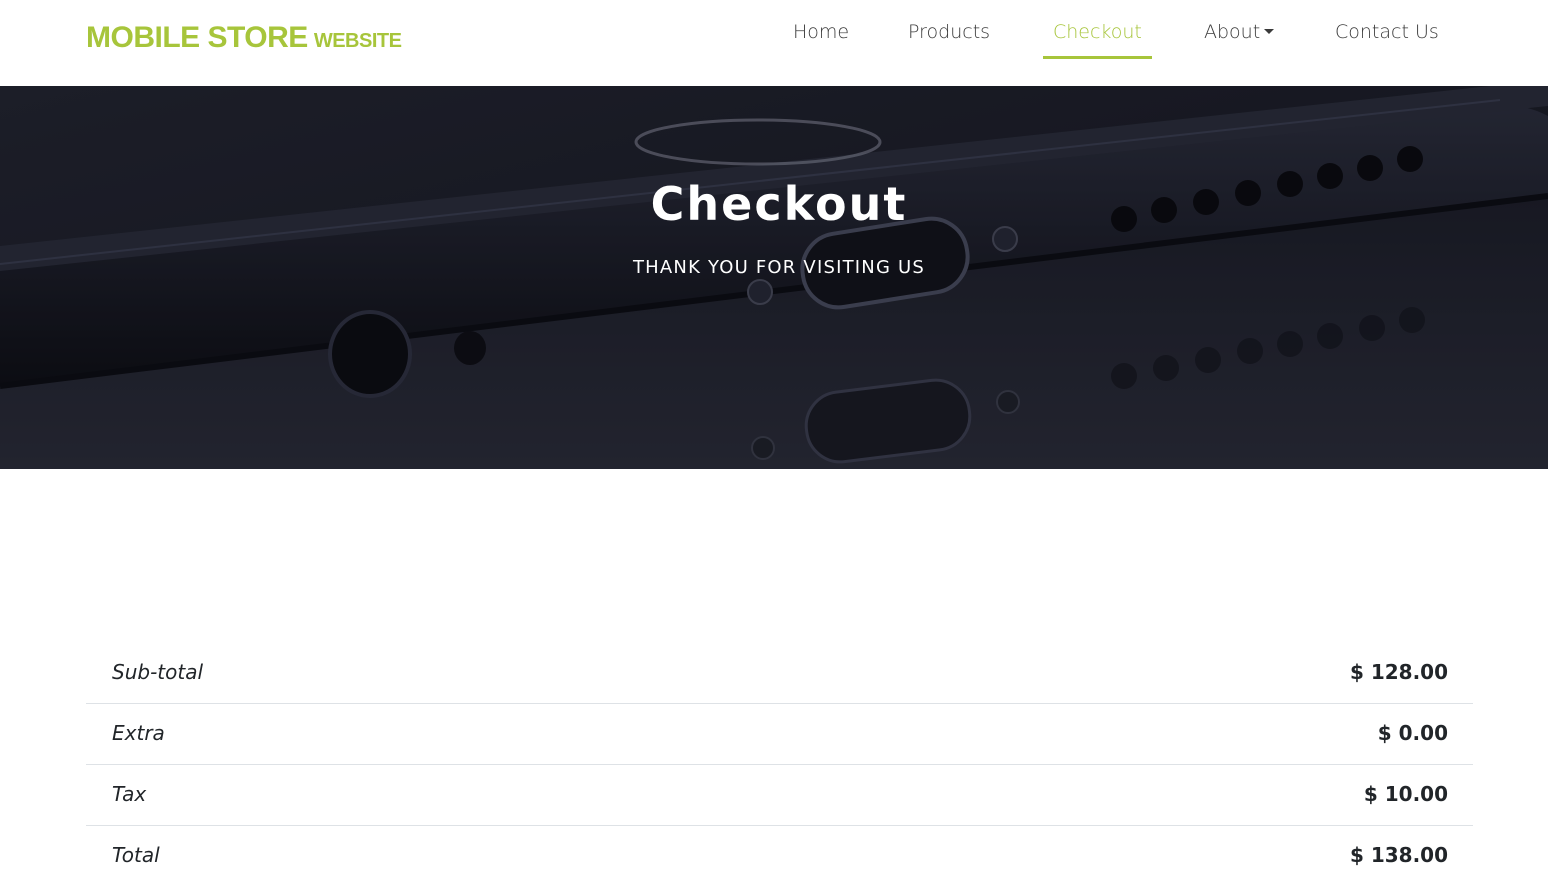 The image size is (1548, 887). I want to click on extra-label: Extra, so click(138, 733).